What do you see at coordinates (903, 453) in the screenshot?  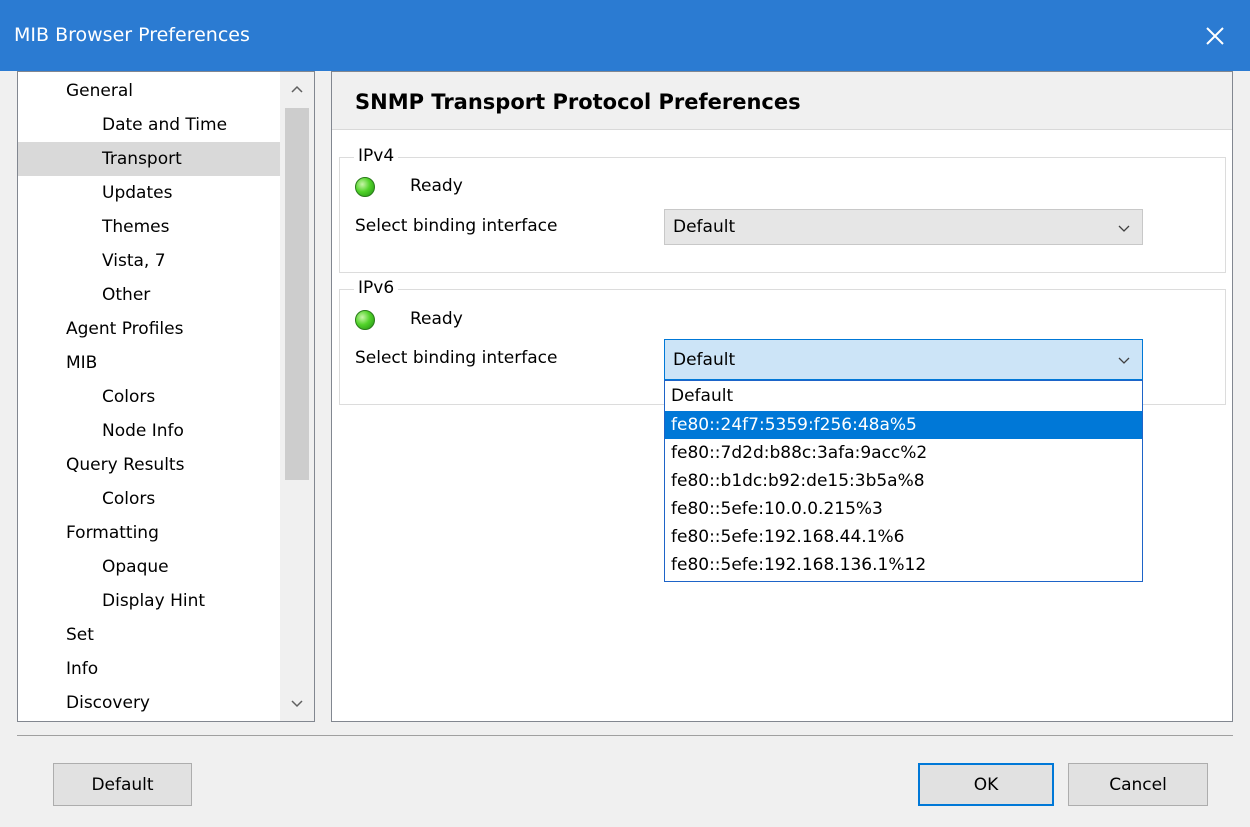 I see `dropdown-option: fe80::7d2d:b88c:3afa:9acc%2` at bounding box center [903, 453].